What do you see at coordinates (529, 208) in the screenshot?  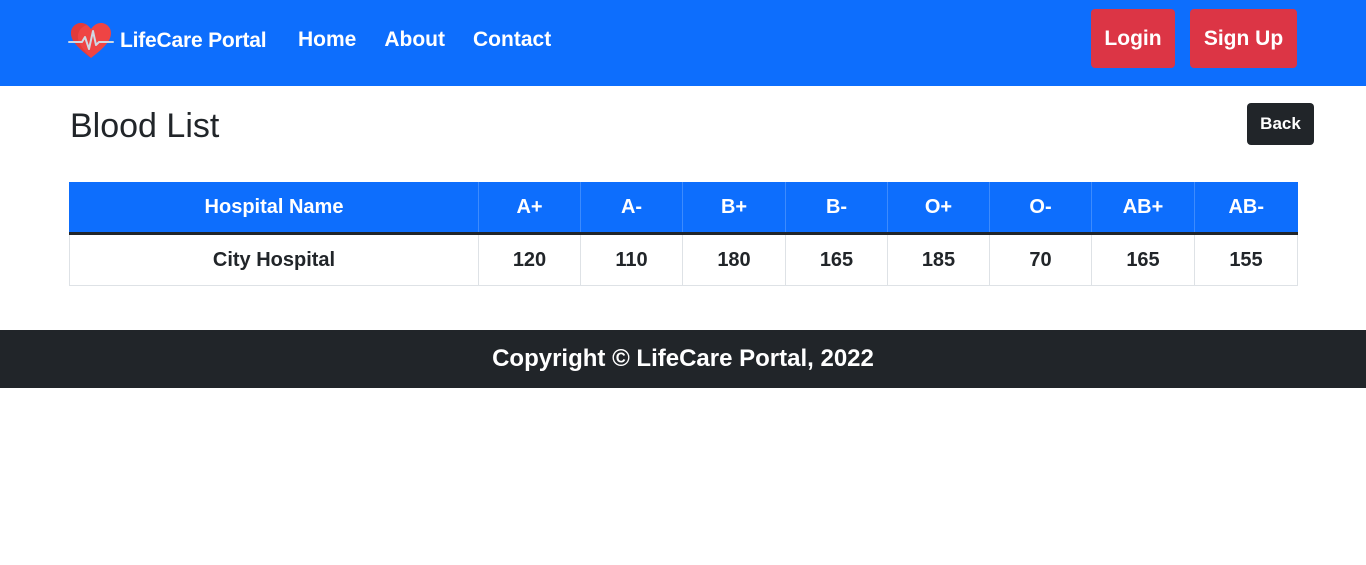 I see `header-a-positive: A+` at bounding box center [529, 208].